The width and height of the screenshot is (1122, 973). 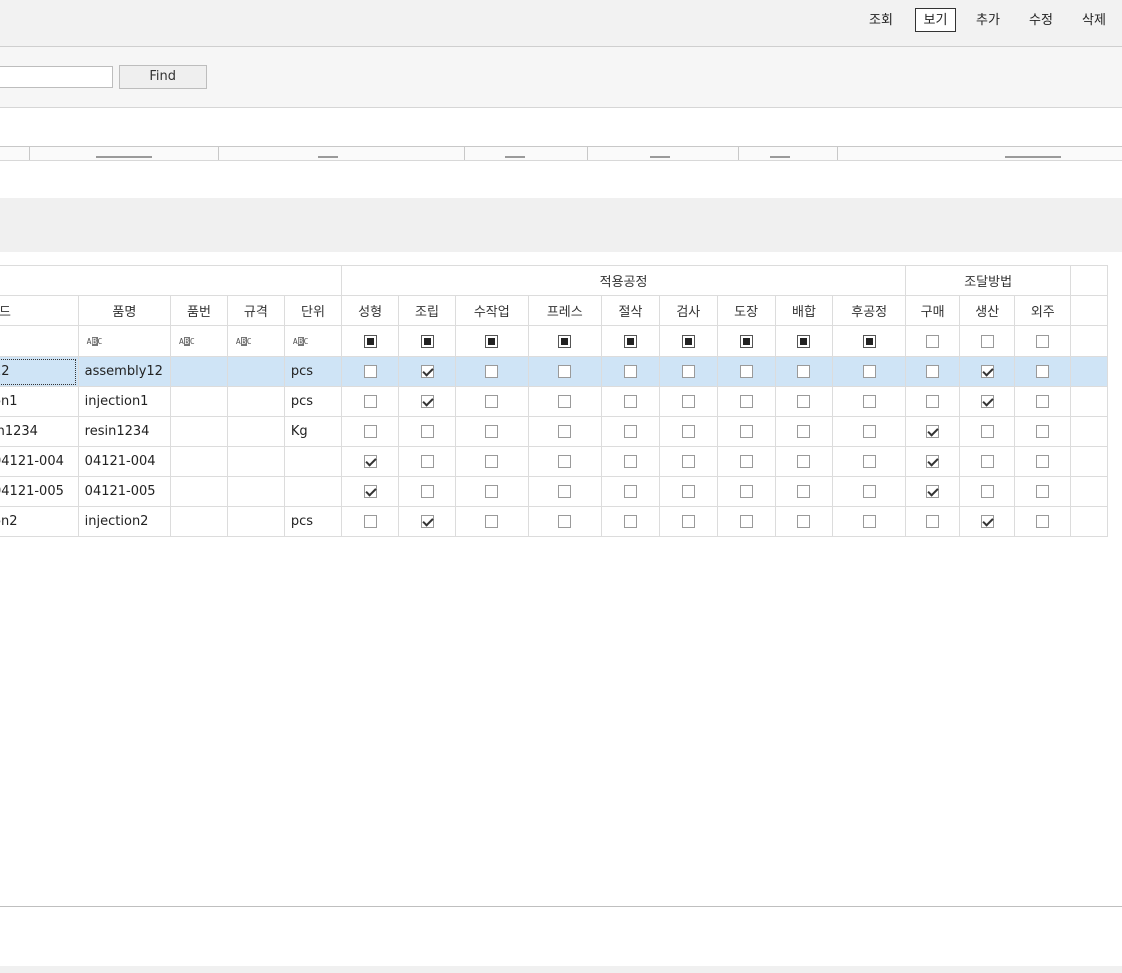 I want to click on column-header-production: 생산, so click(x=987, y=310).